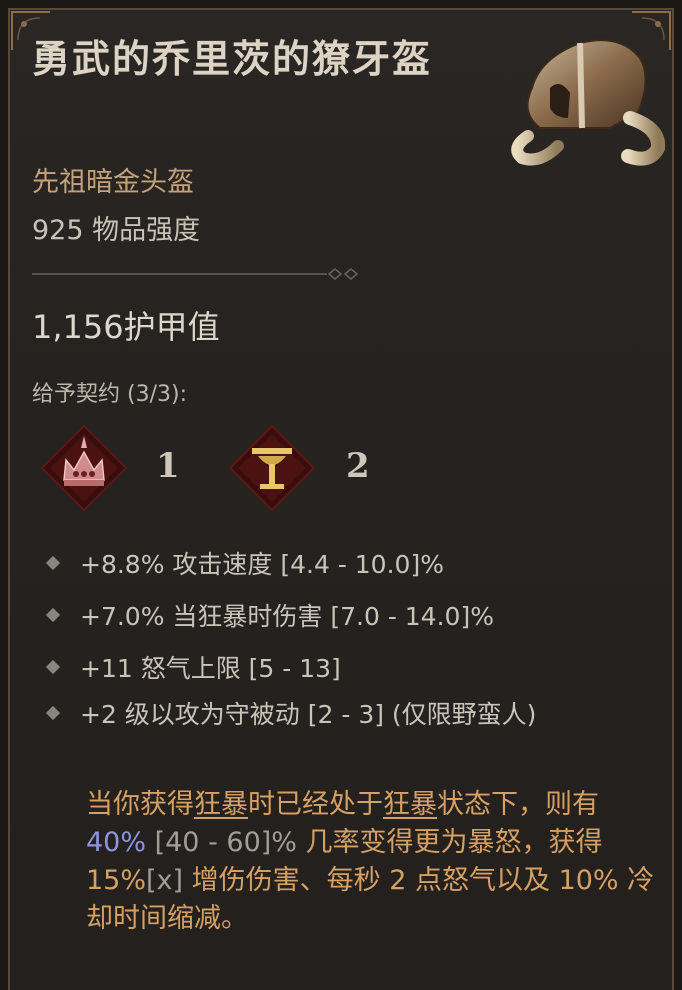  Describe the element at coordinates (116, 230) in the screenshot. I see `item-power: 925 物品强度` at that location.